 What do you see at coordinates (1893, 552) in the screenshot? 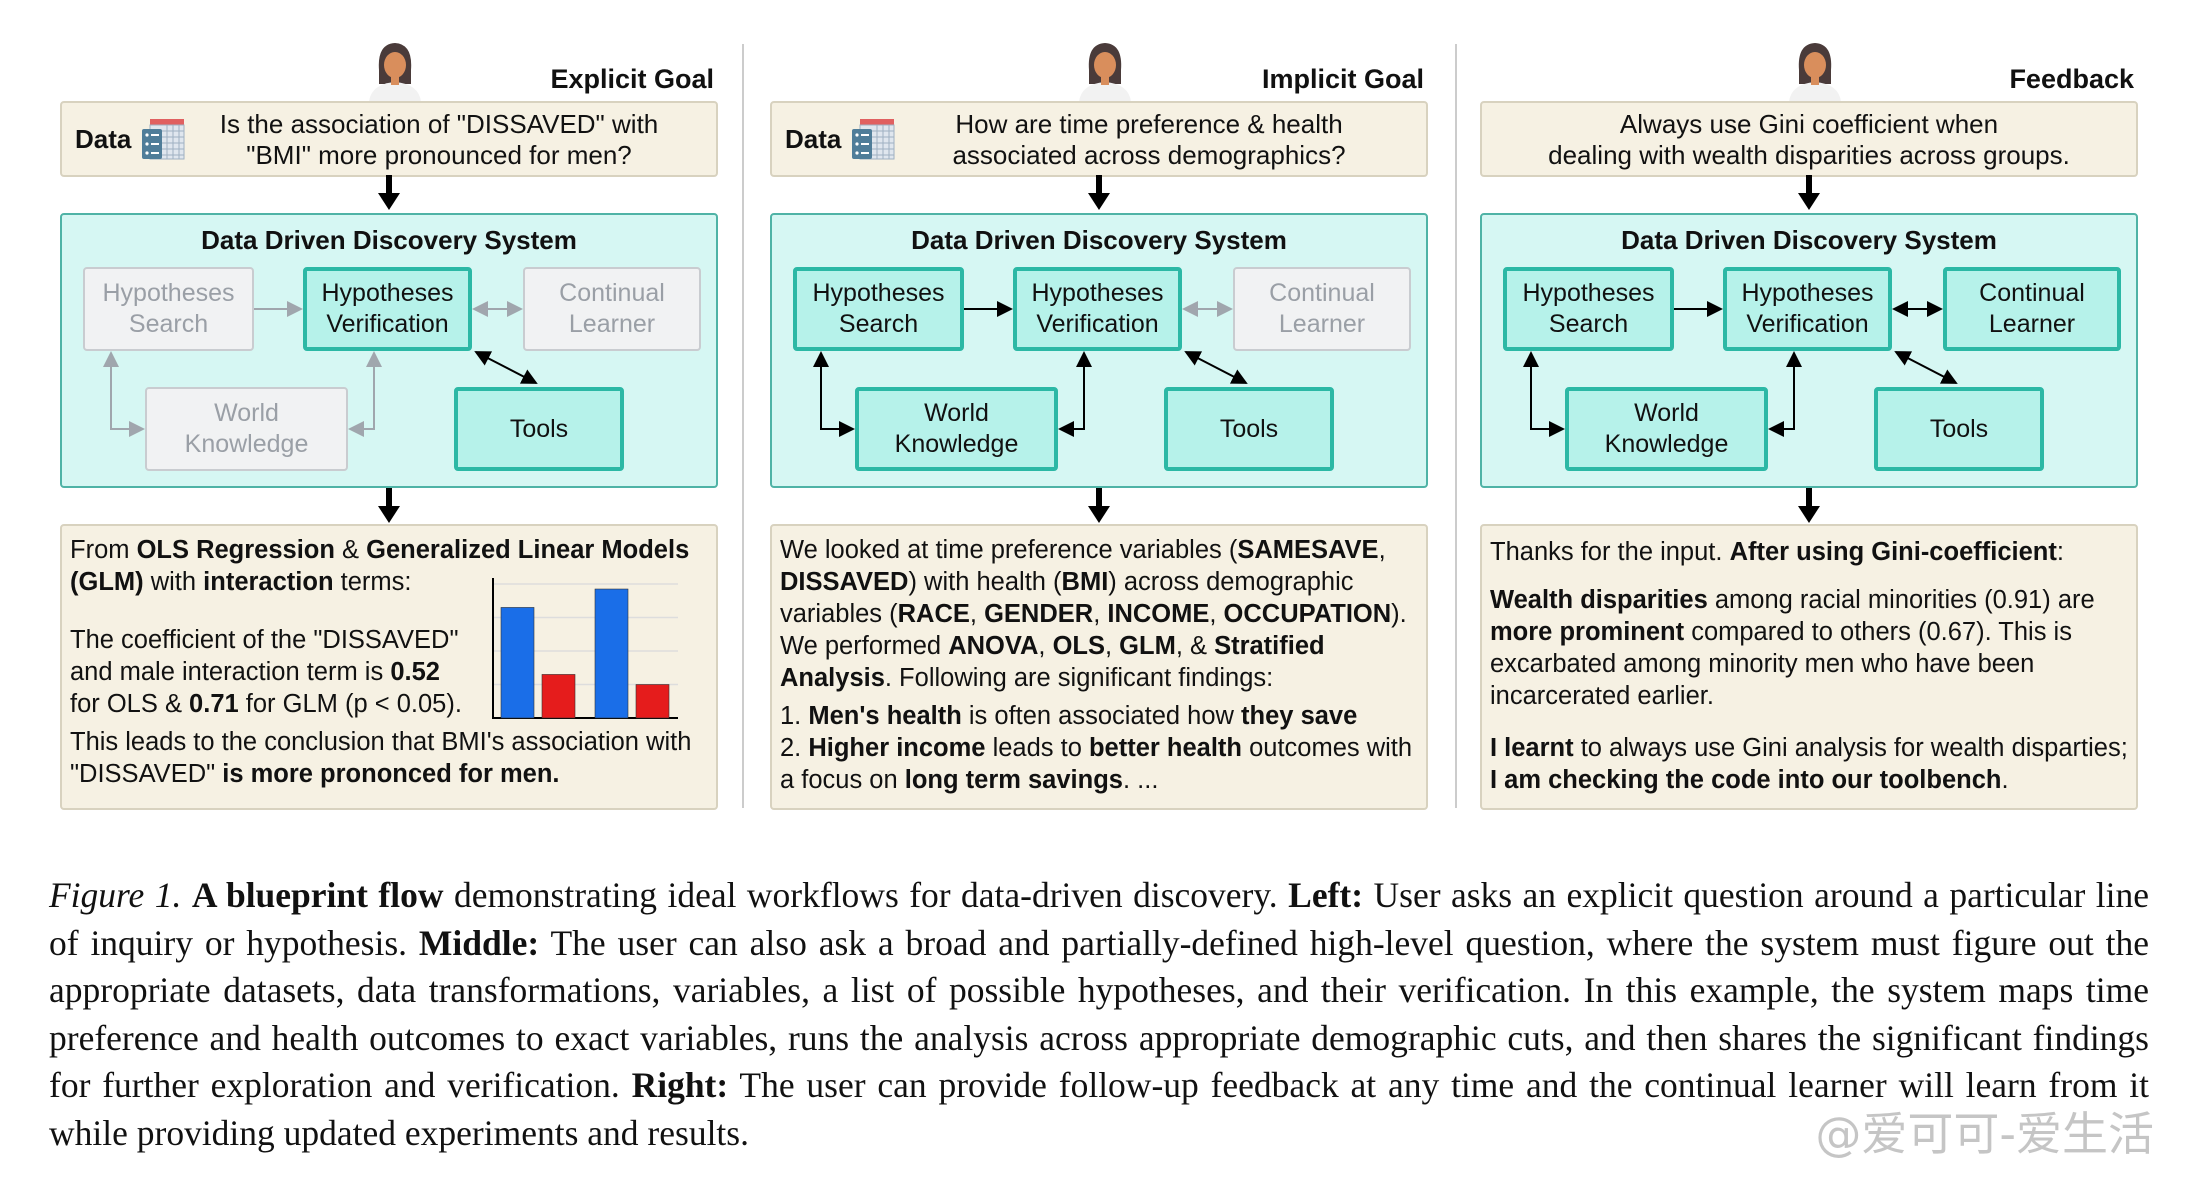
I see `bold-text: After using Gini-coefficient` at bounding box center [1893, 552].